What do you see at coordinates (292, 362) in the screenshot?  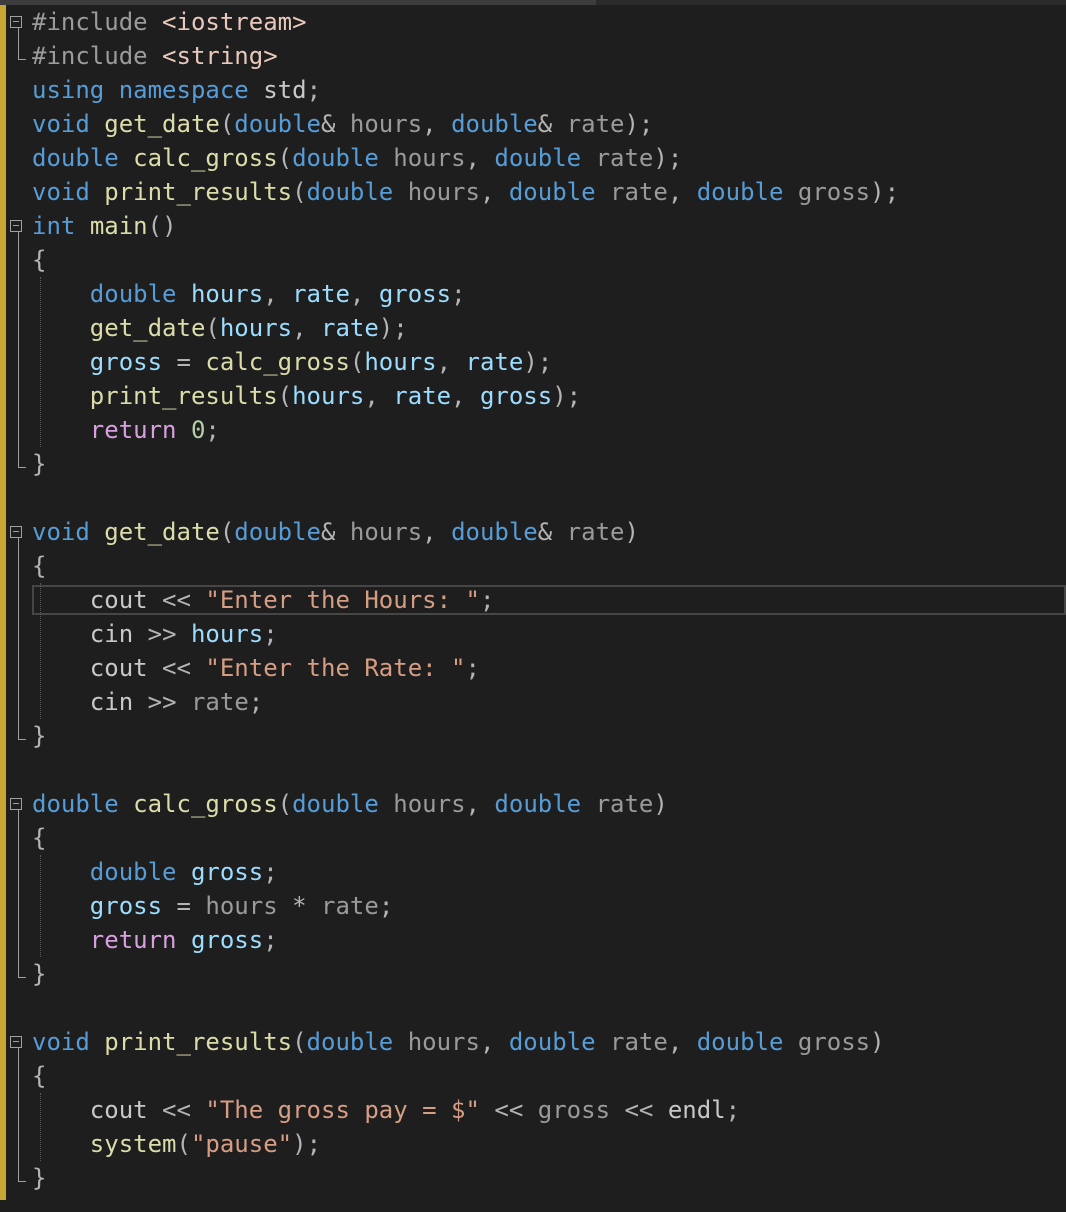 I see `code-line-text: gross = calc_gross(hours, rate);` at bounding box center [292, 362].